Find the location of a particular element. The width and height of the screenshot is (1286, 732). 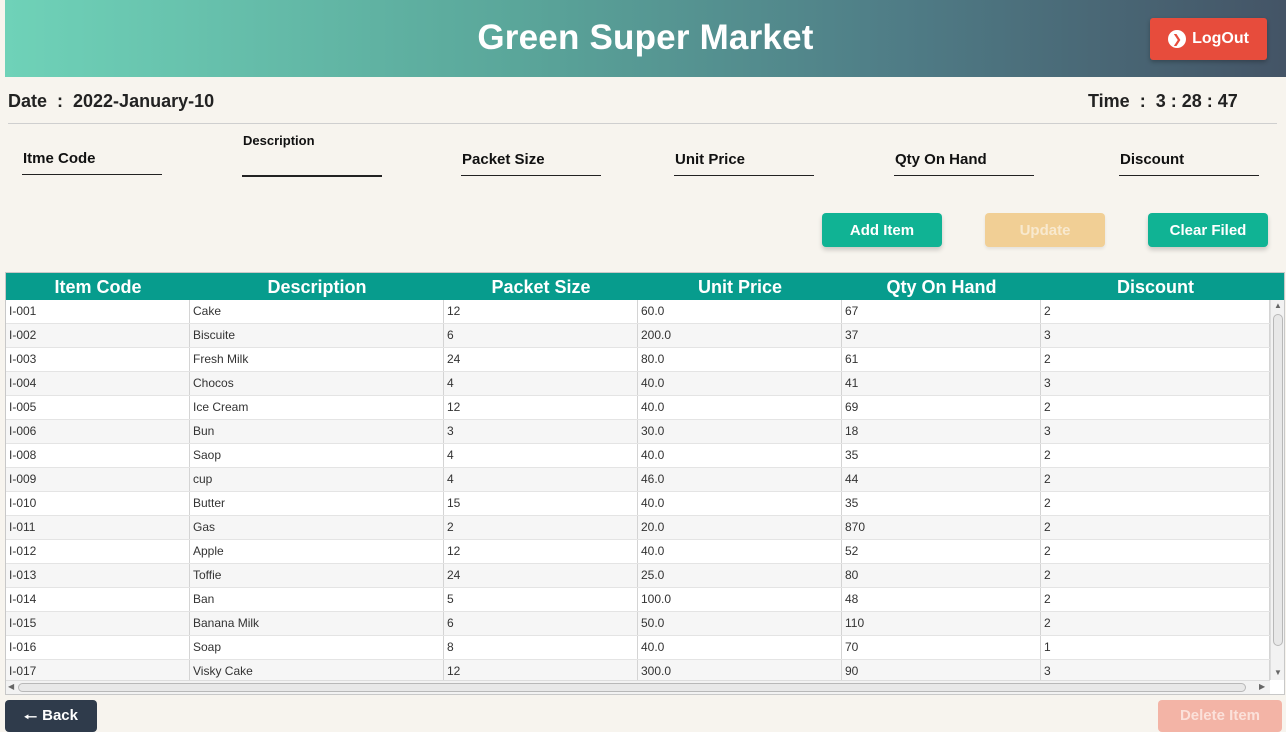

back-button: 🠐 Back is located at coordinates (51, 716).